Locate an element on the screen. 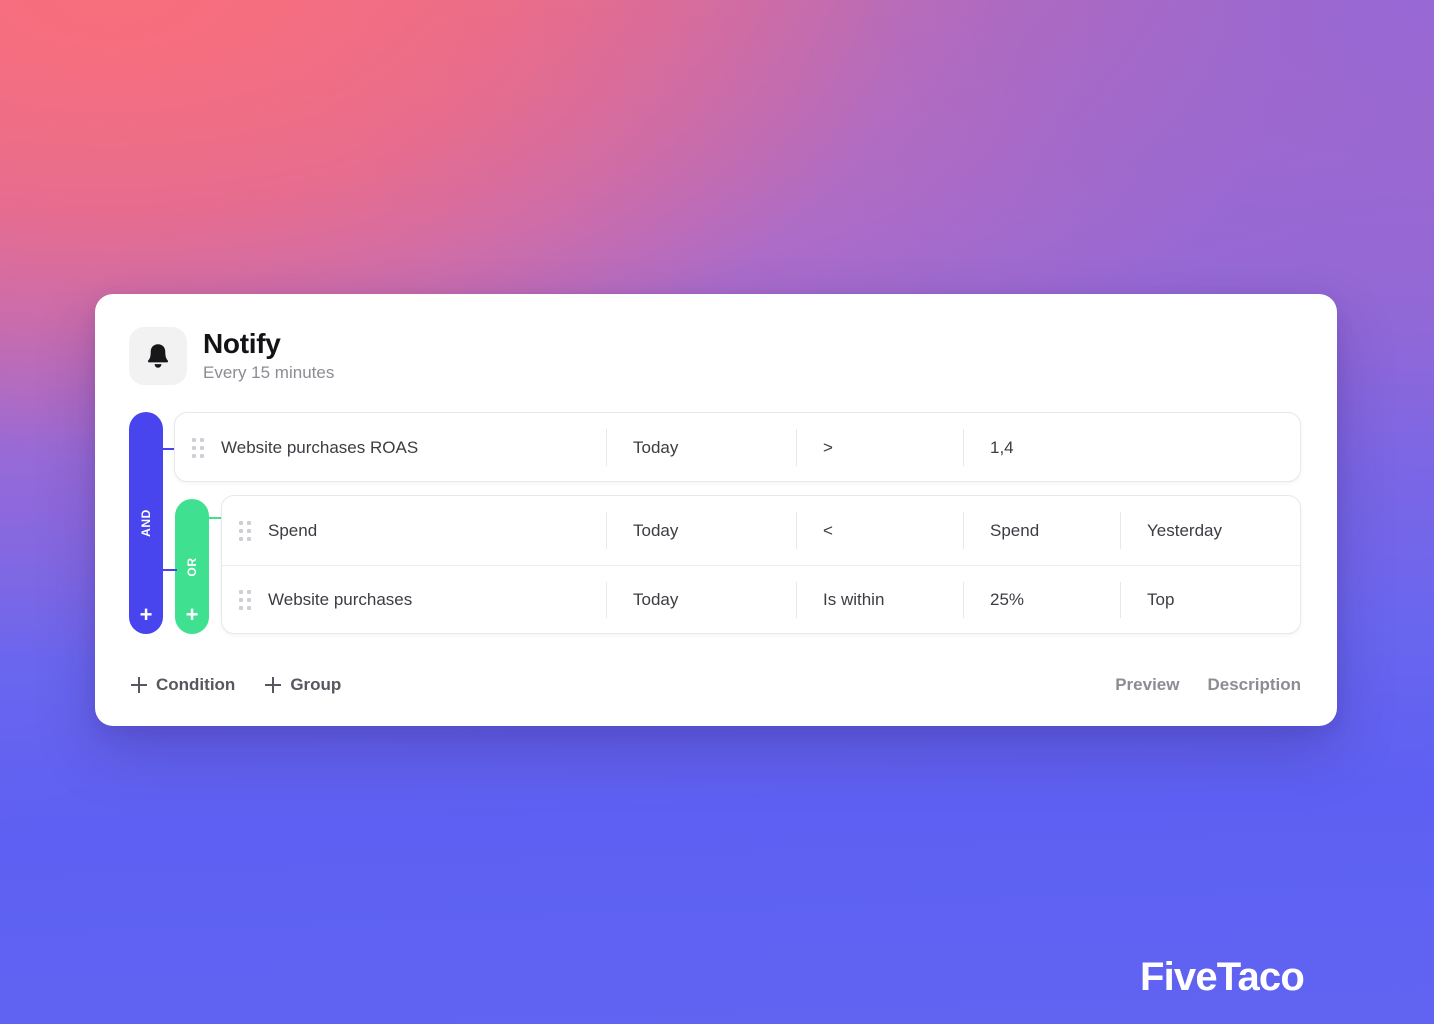  operator-select: Is within is located at coordinates (879, 600).